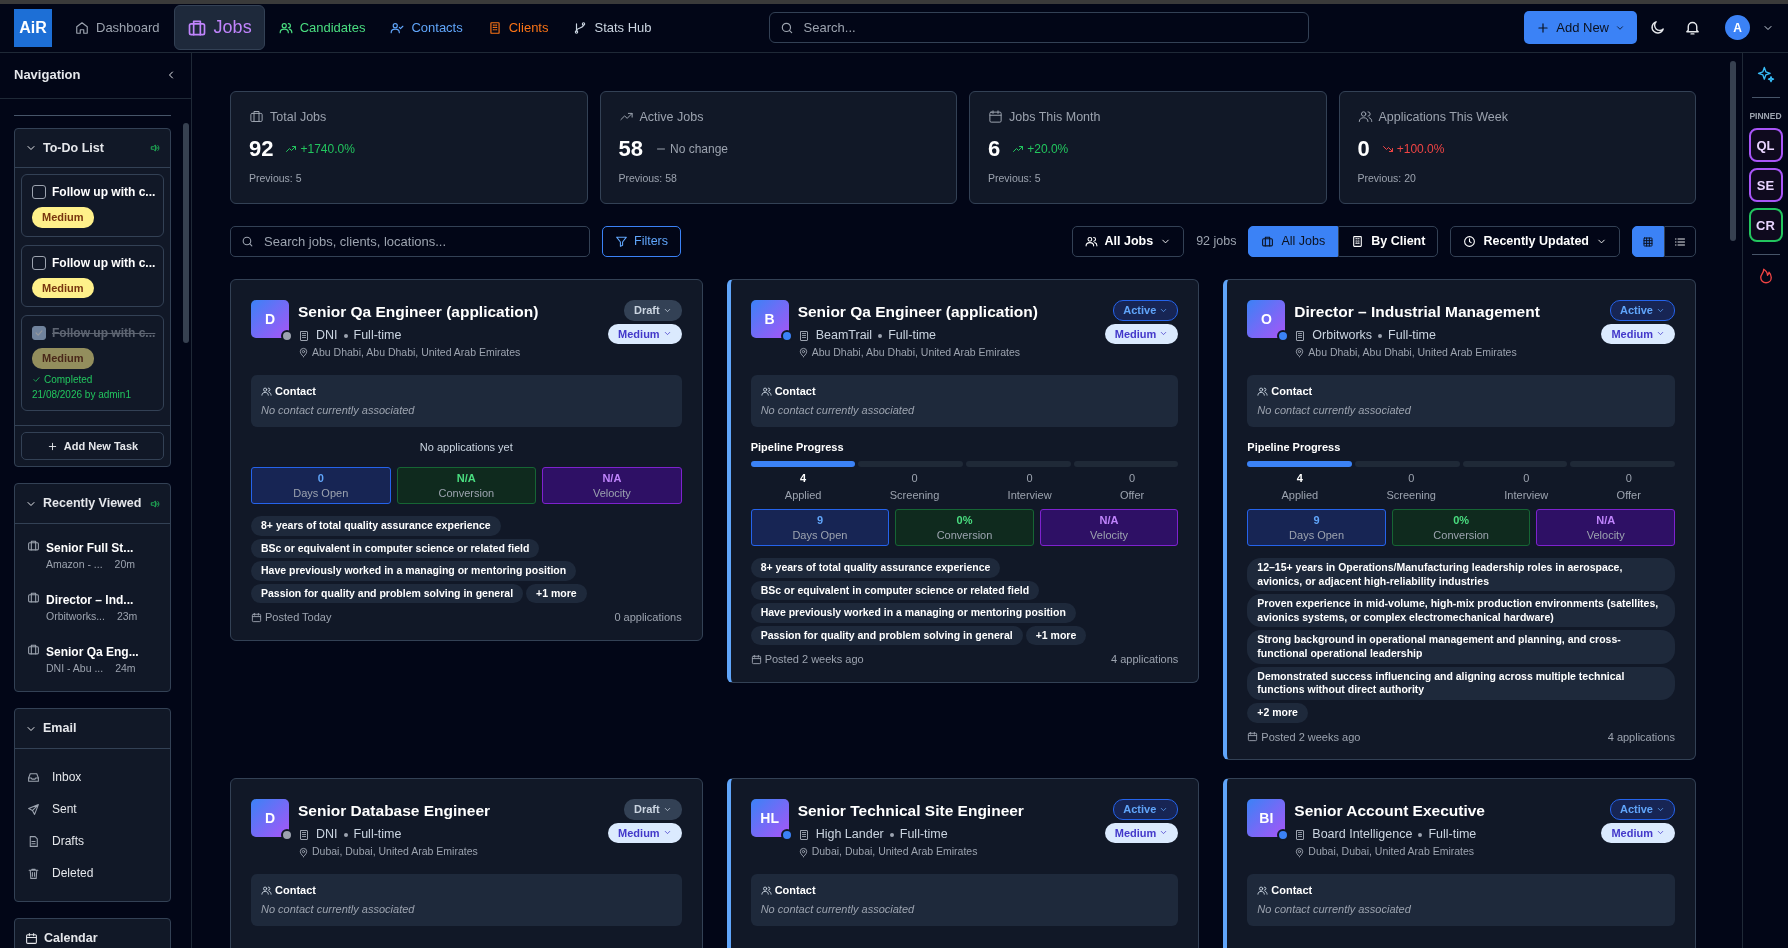 Image resolution: width=1788 pixels, height=948 pixels. What do you see at coordinates (92, 809) in the screenshot?
I see `email-folder: Sent` at bounding box center [92, 809].